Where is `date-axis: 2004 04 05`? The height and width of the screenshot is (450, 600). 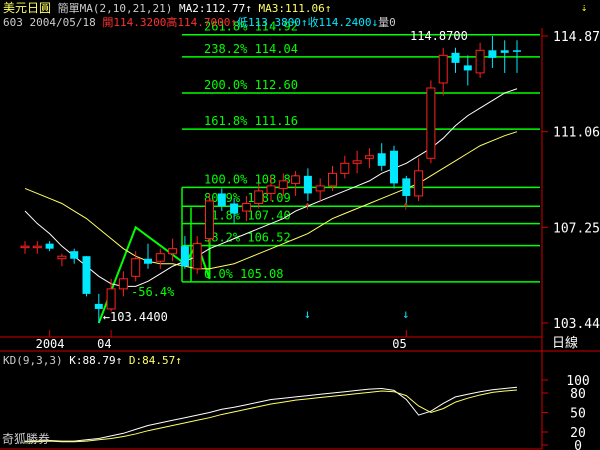
date-axis: 2004 04 05 is located at coordinates (221, 340).